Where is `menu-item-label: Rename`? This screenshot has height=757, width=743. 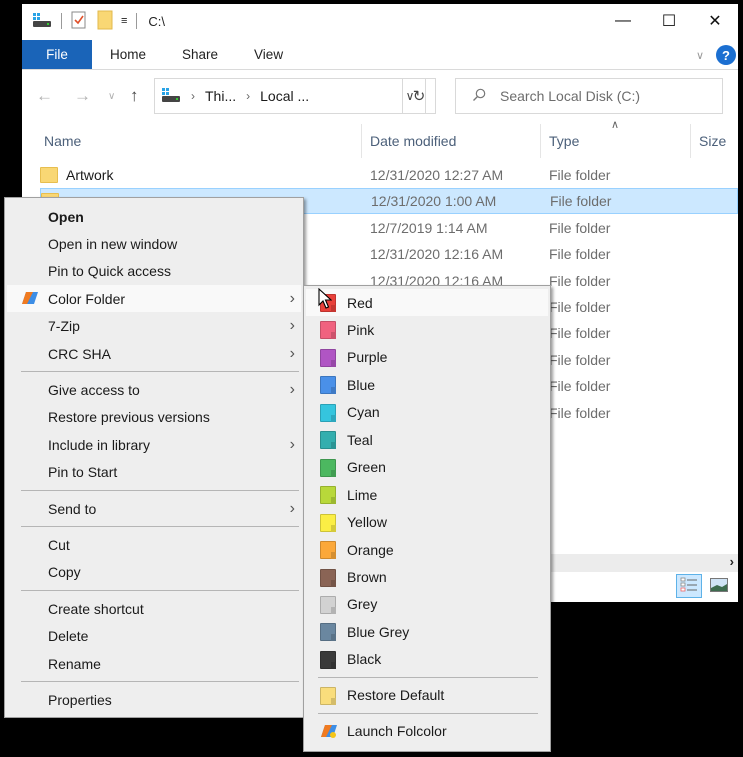
menu-item-label: Rename is located at coordinates (74, 663).